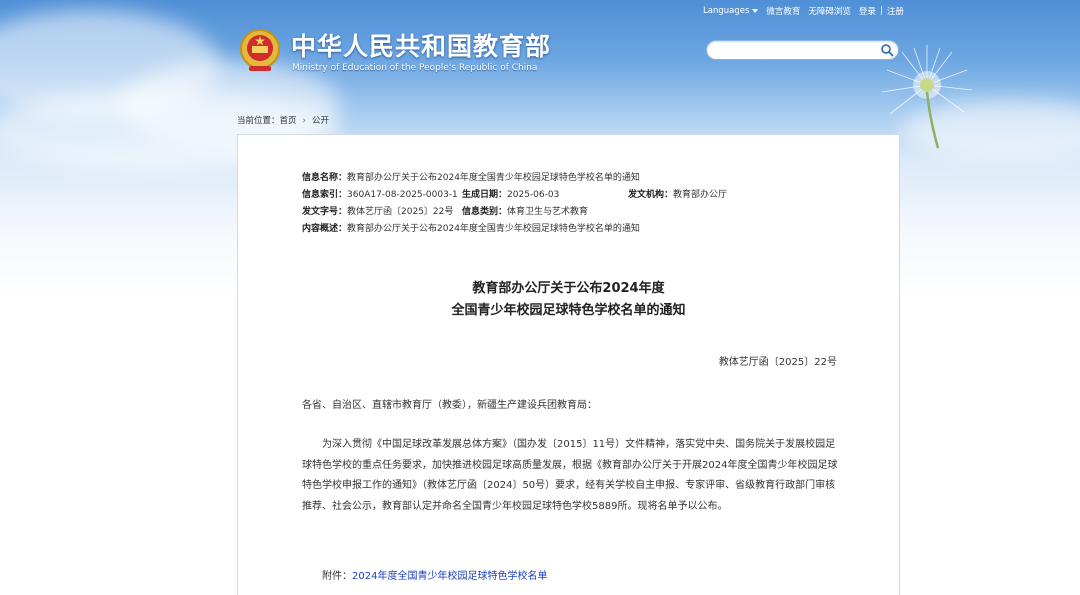 The height and width of the screenshot is (595, 1080). I want to click on info-agency-row: 发文机构：教育部办公厅, so click(677, 193).